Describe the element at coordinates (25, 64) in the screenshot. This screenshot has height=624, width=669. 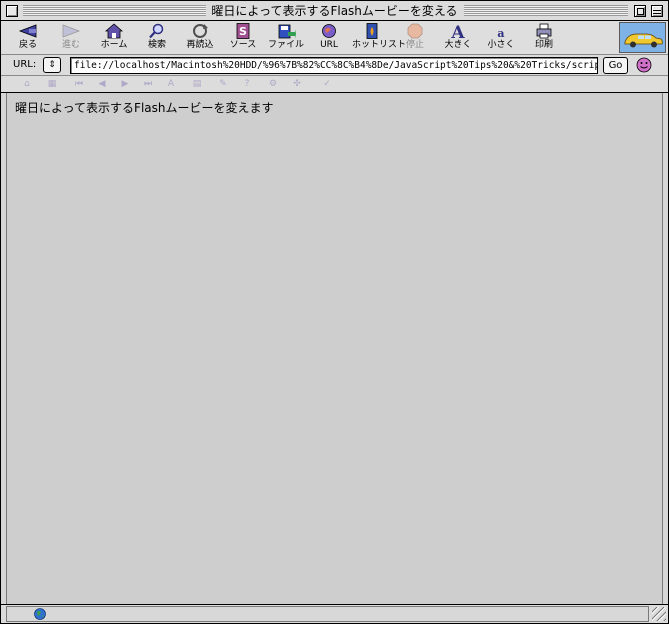
I see `url-field-label: URL:` at that location.